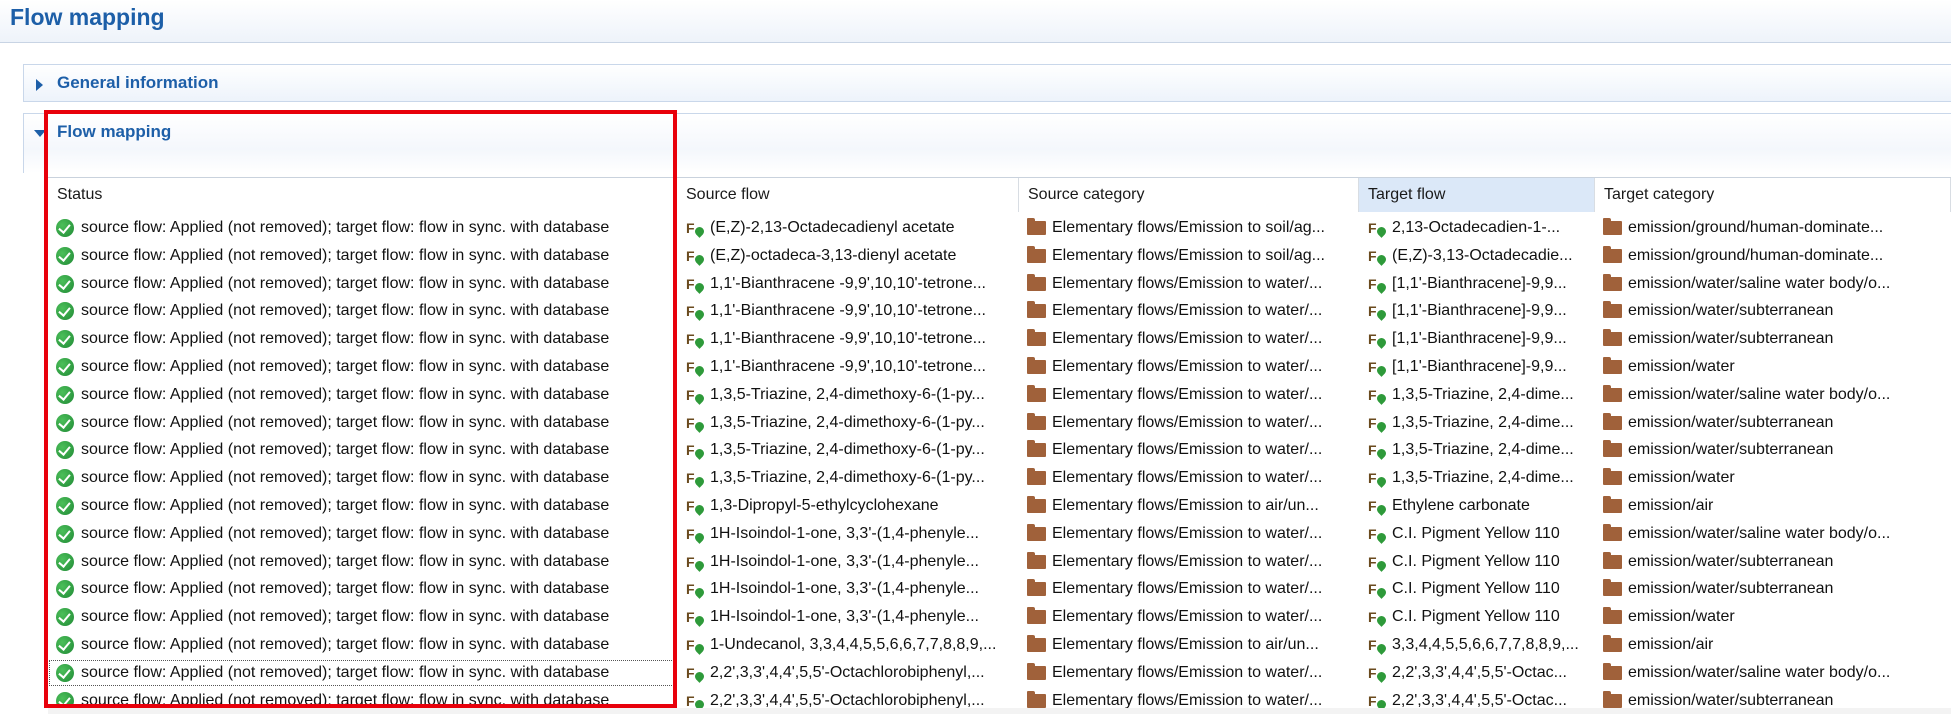 Image resolution: width=1951 pixels, height=714 pixels. What do you see at coordinates (987, 83) in the screenshot?
I see `section-general-information: General information` at bounding box center [987, 83].